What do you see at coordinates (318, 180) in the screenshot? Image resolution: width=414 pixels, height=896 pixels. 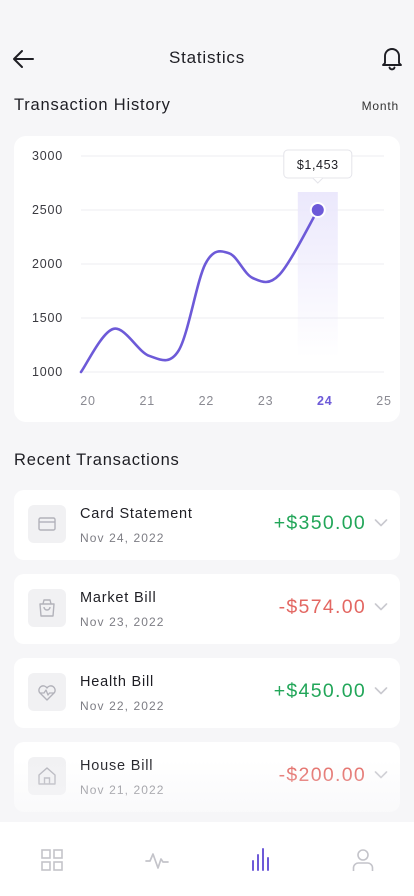 I see `tooltip-pointer` at bounding box center [318, 180].